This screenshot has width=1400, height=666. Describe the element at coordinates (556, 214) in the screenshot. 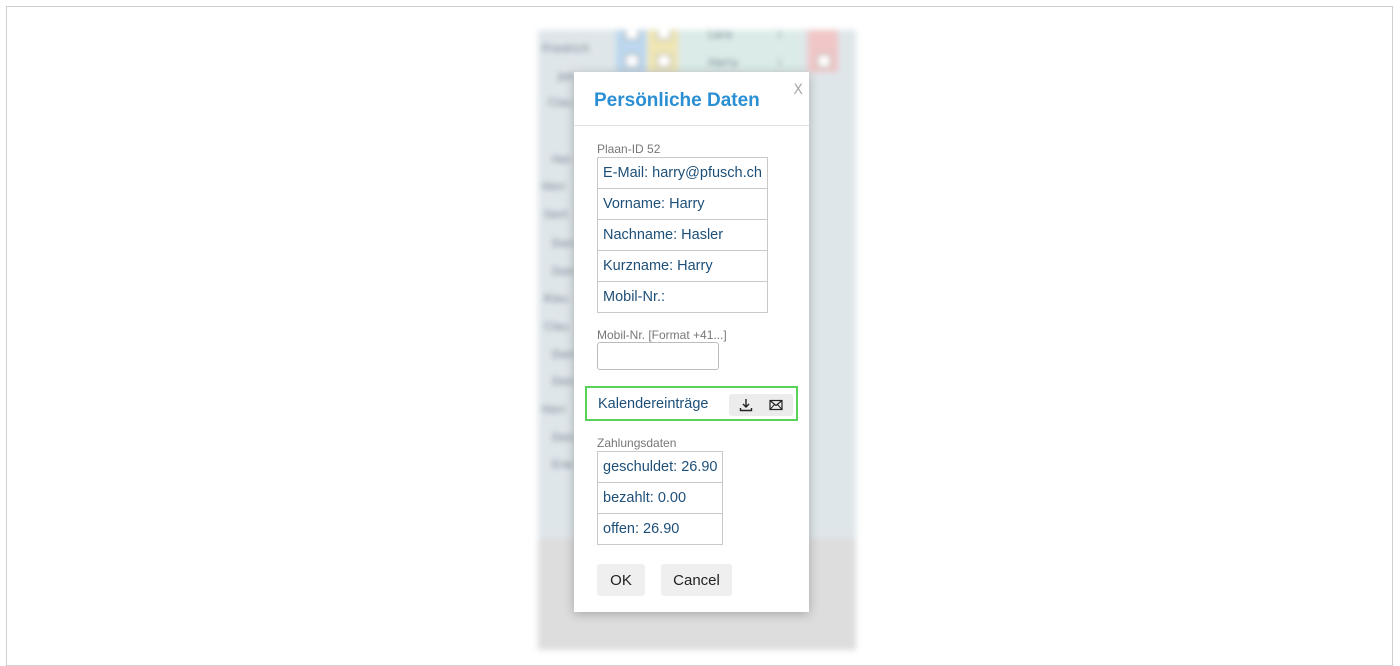

I see `background-name: Gert` at that location.